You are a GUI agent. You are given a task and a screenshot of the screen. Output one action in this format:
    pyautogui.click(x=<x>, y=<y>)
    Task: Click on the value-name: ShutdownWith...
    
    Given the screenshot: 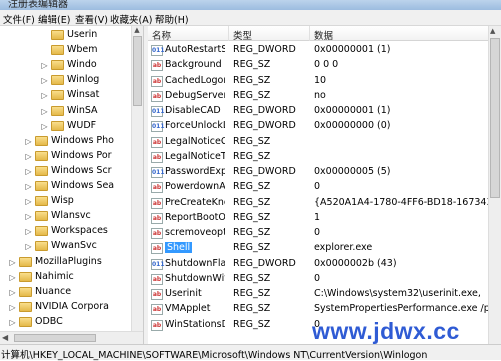 What is the action you would take?
    pyautogui.click(x=195, y=278)
    